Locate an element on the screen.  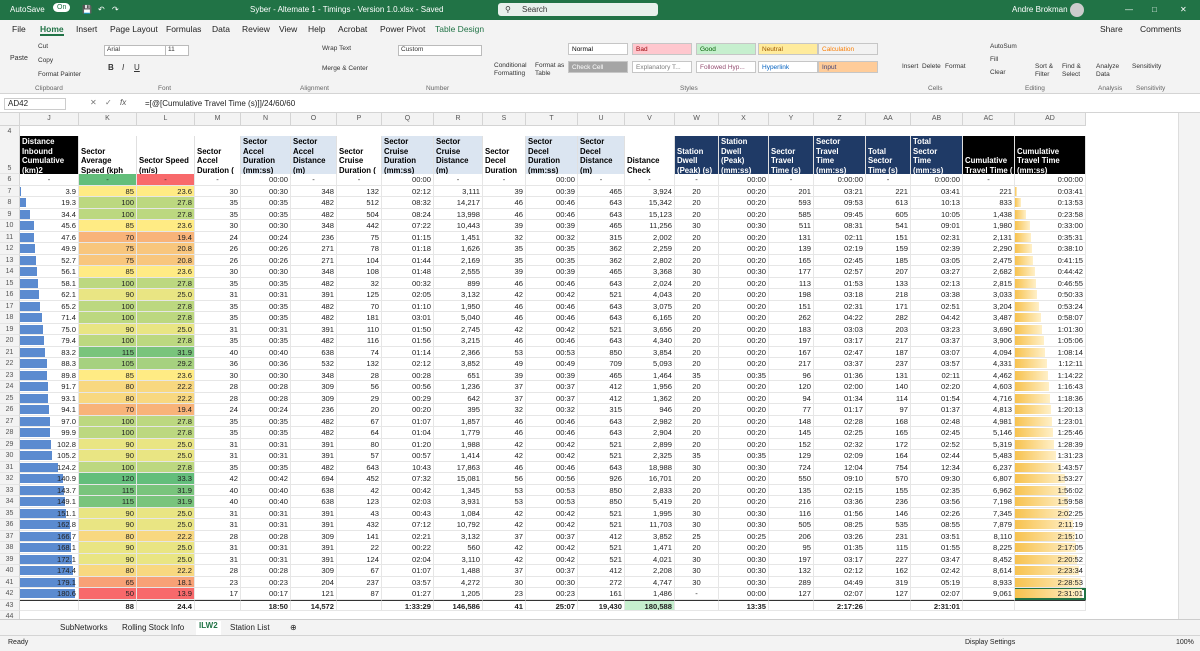
table-cell: 00:24 is located at coordinates (266, 410).